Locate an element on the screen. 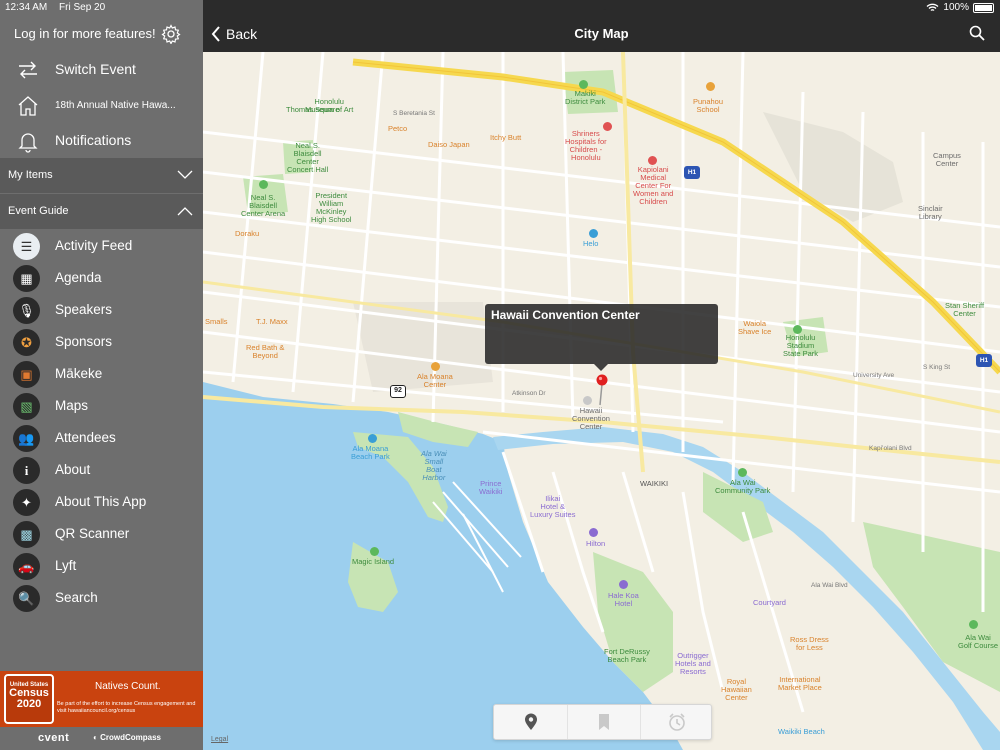 The image size is (1000, 750). sidebar-item-lyft: 🚗 Lyft is located at coordinates (101, 566).